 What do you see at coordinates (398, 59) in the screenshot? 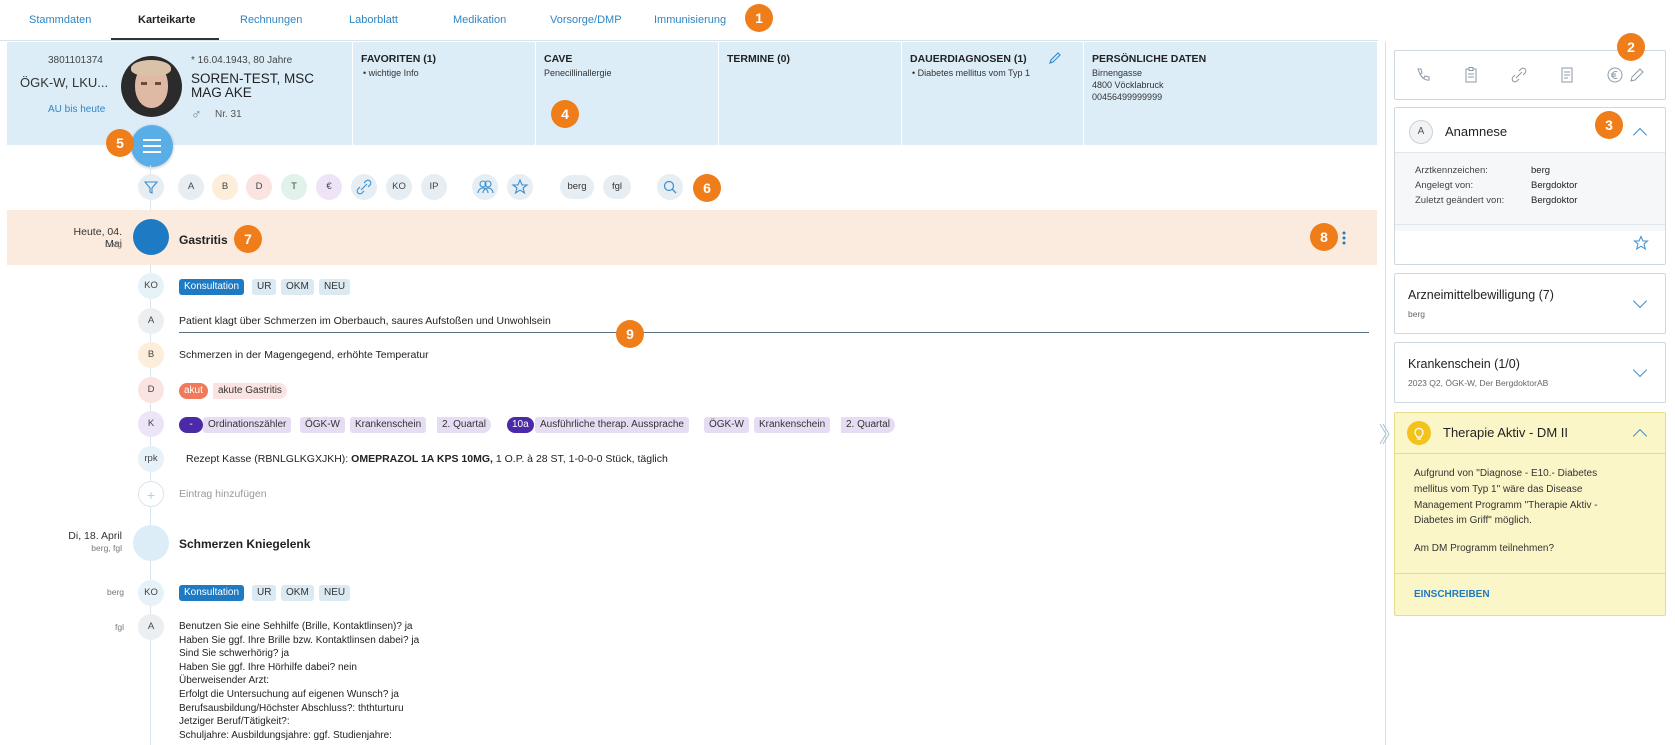
I see `favoriten-title: FAVORITEN (1)` at bounding box center [398, 59].